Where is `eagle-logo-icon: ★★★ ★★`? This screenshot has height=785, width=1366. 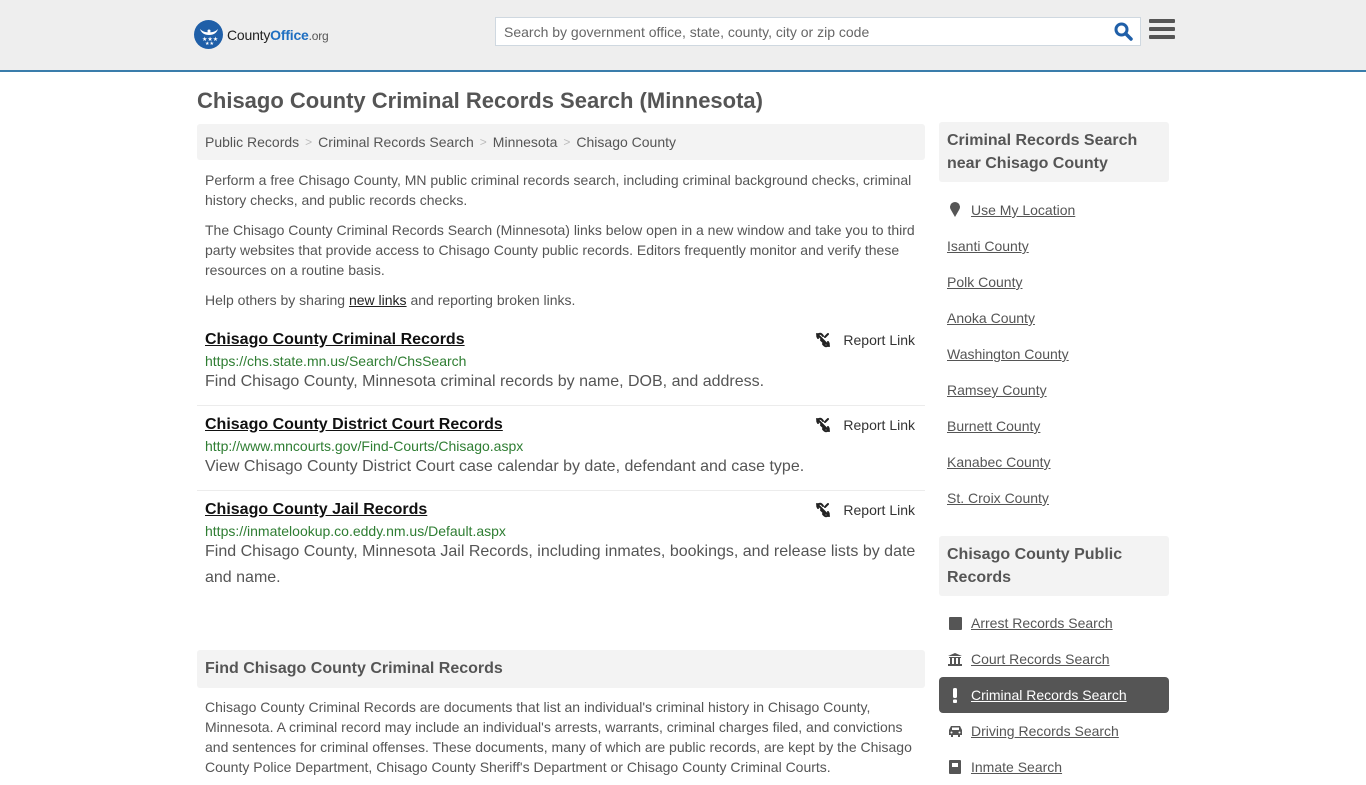
eagle-logo-icon: ★★★ ★★ is located at coordinates (208, 34).